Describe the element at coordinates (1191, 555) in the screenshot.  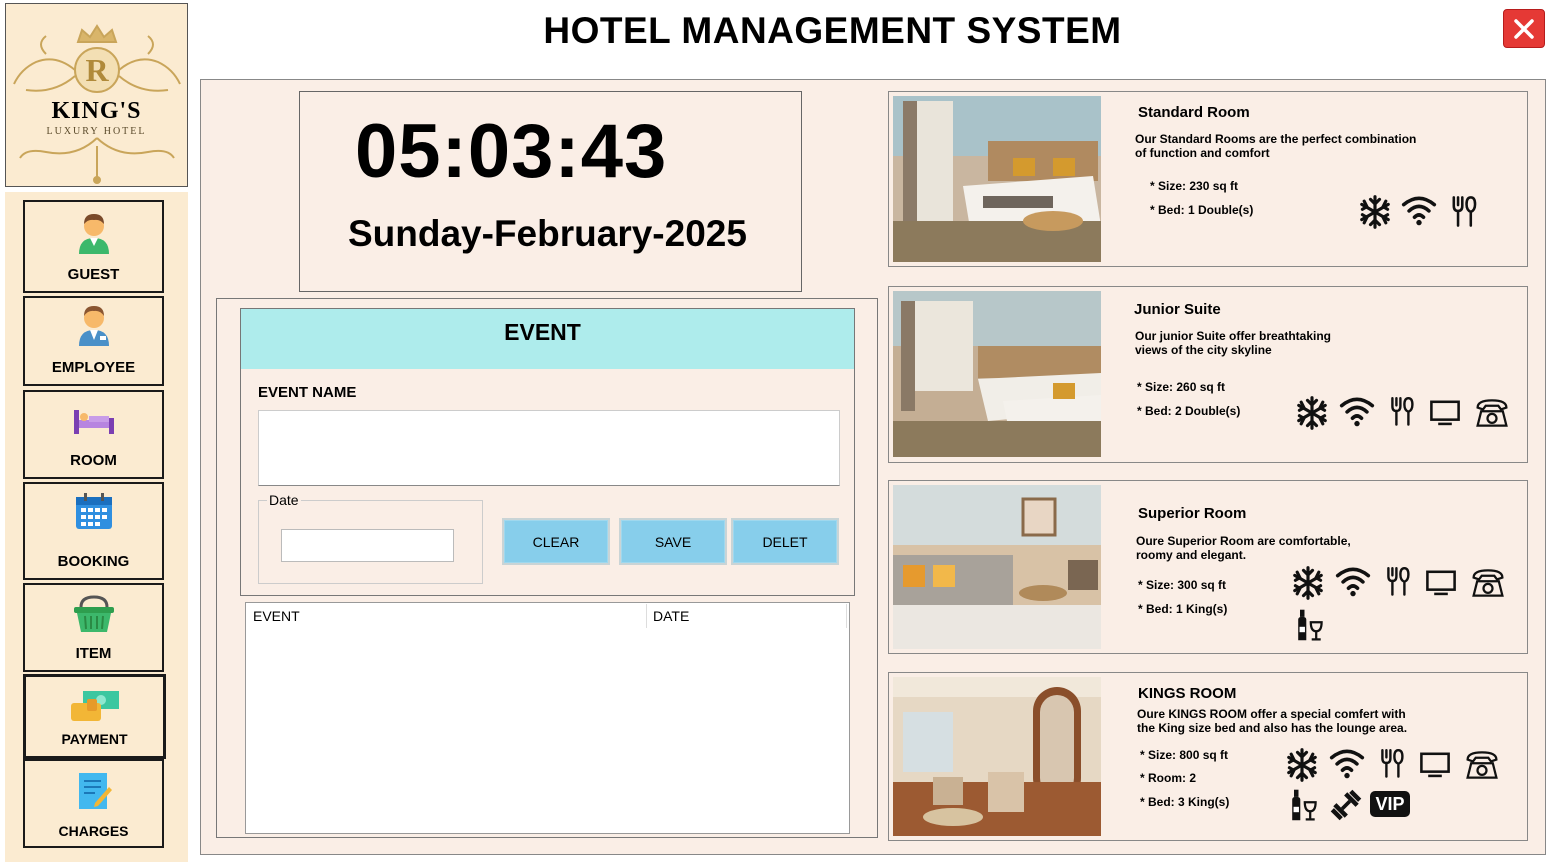
I see `room-description-line: roomy and elegant.` at that location.